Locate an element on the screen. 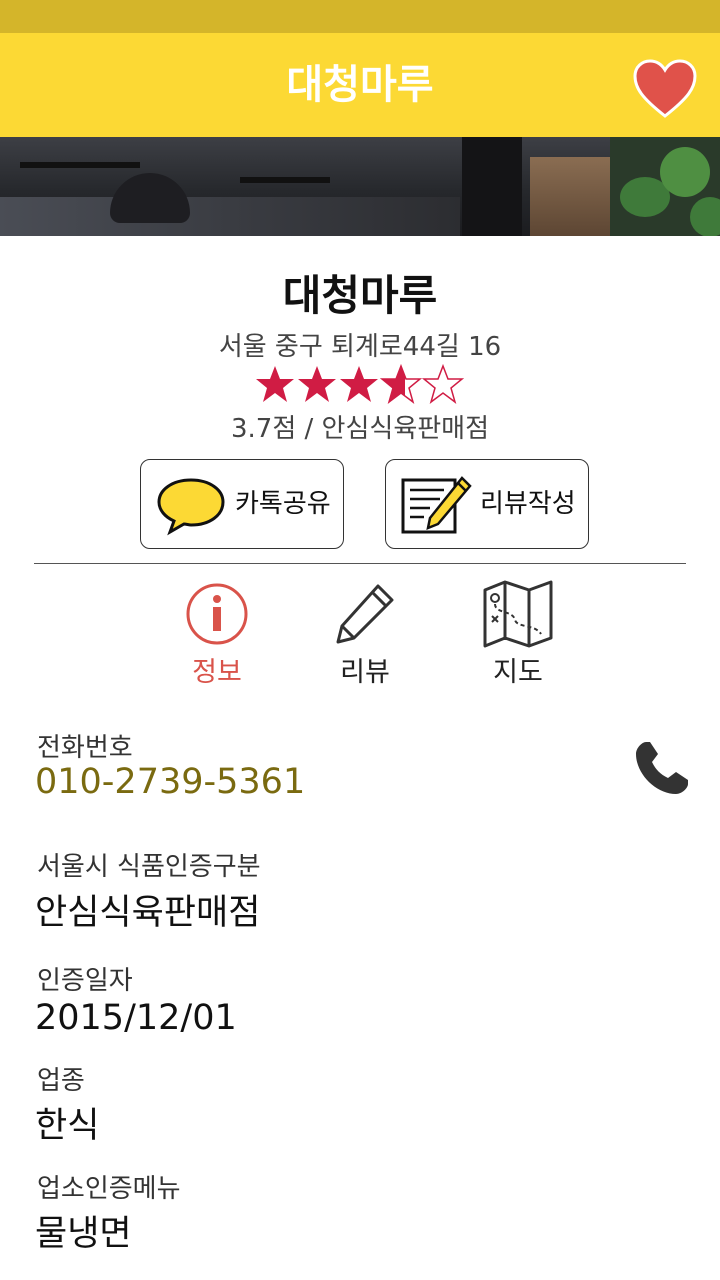 The width and height of the screenshot is (720, 1280). store-photo is located at coordinates (360, 186).